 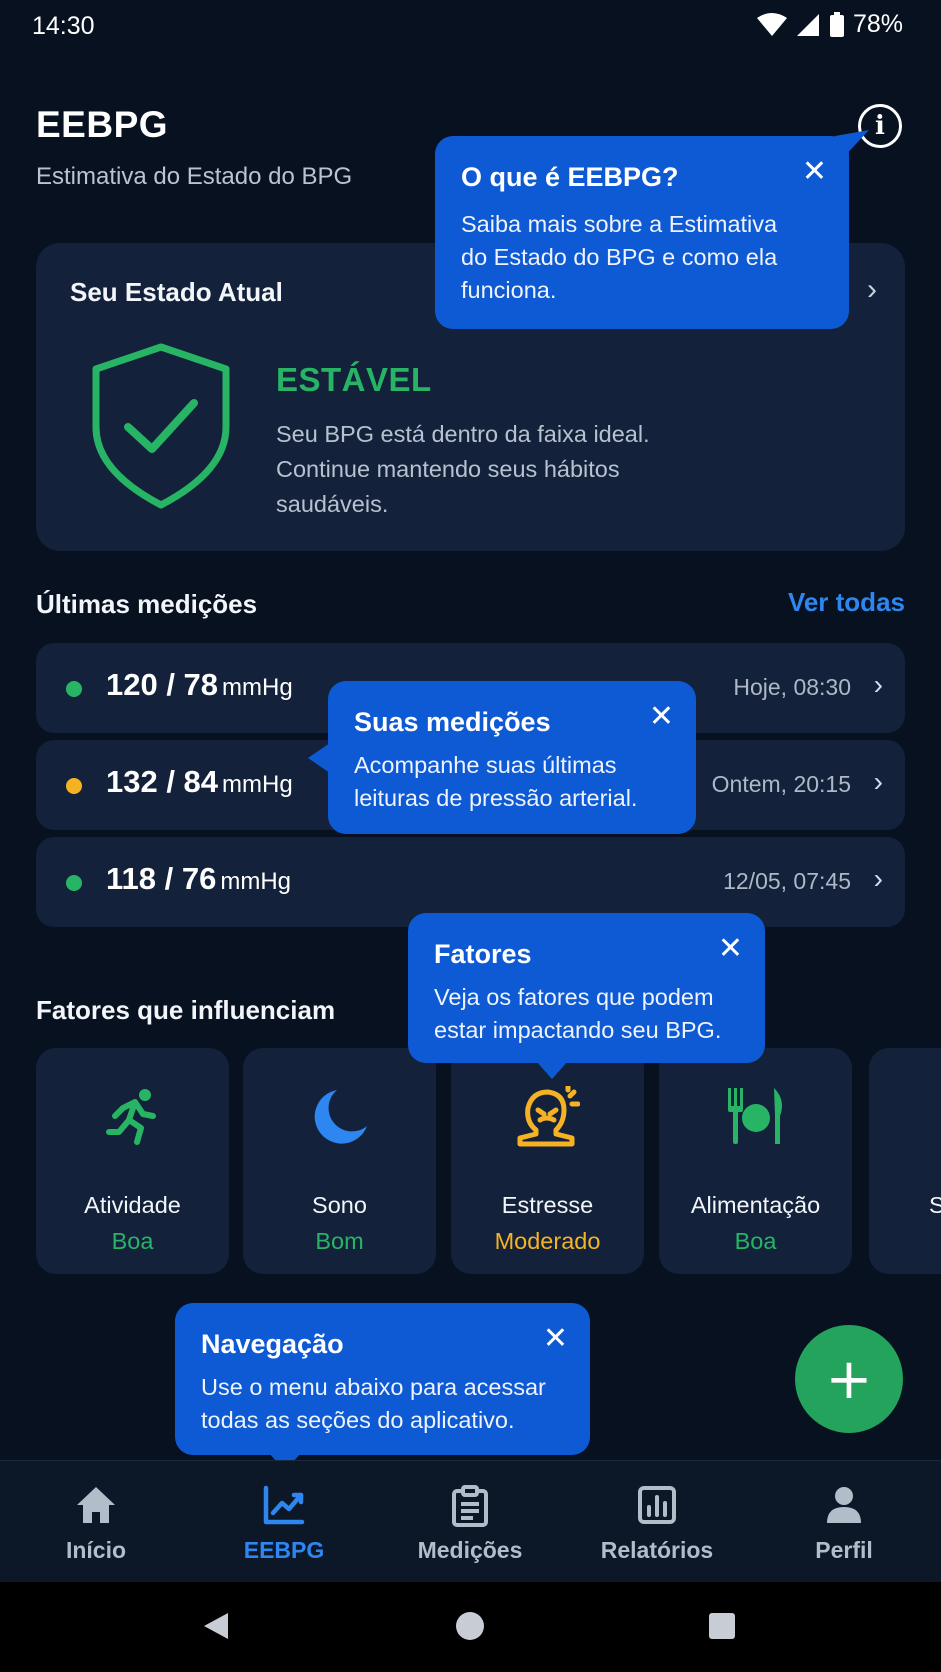 What do you see at coordinates (339, 1241) in the screenshot?
I see `factor-status: Bom` at bounding box center [339, 1241].